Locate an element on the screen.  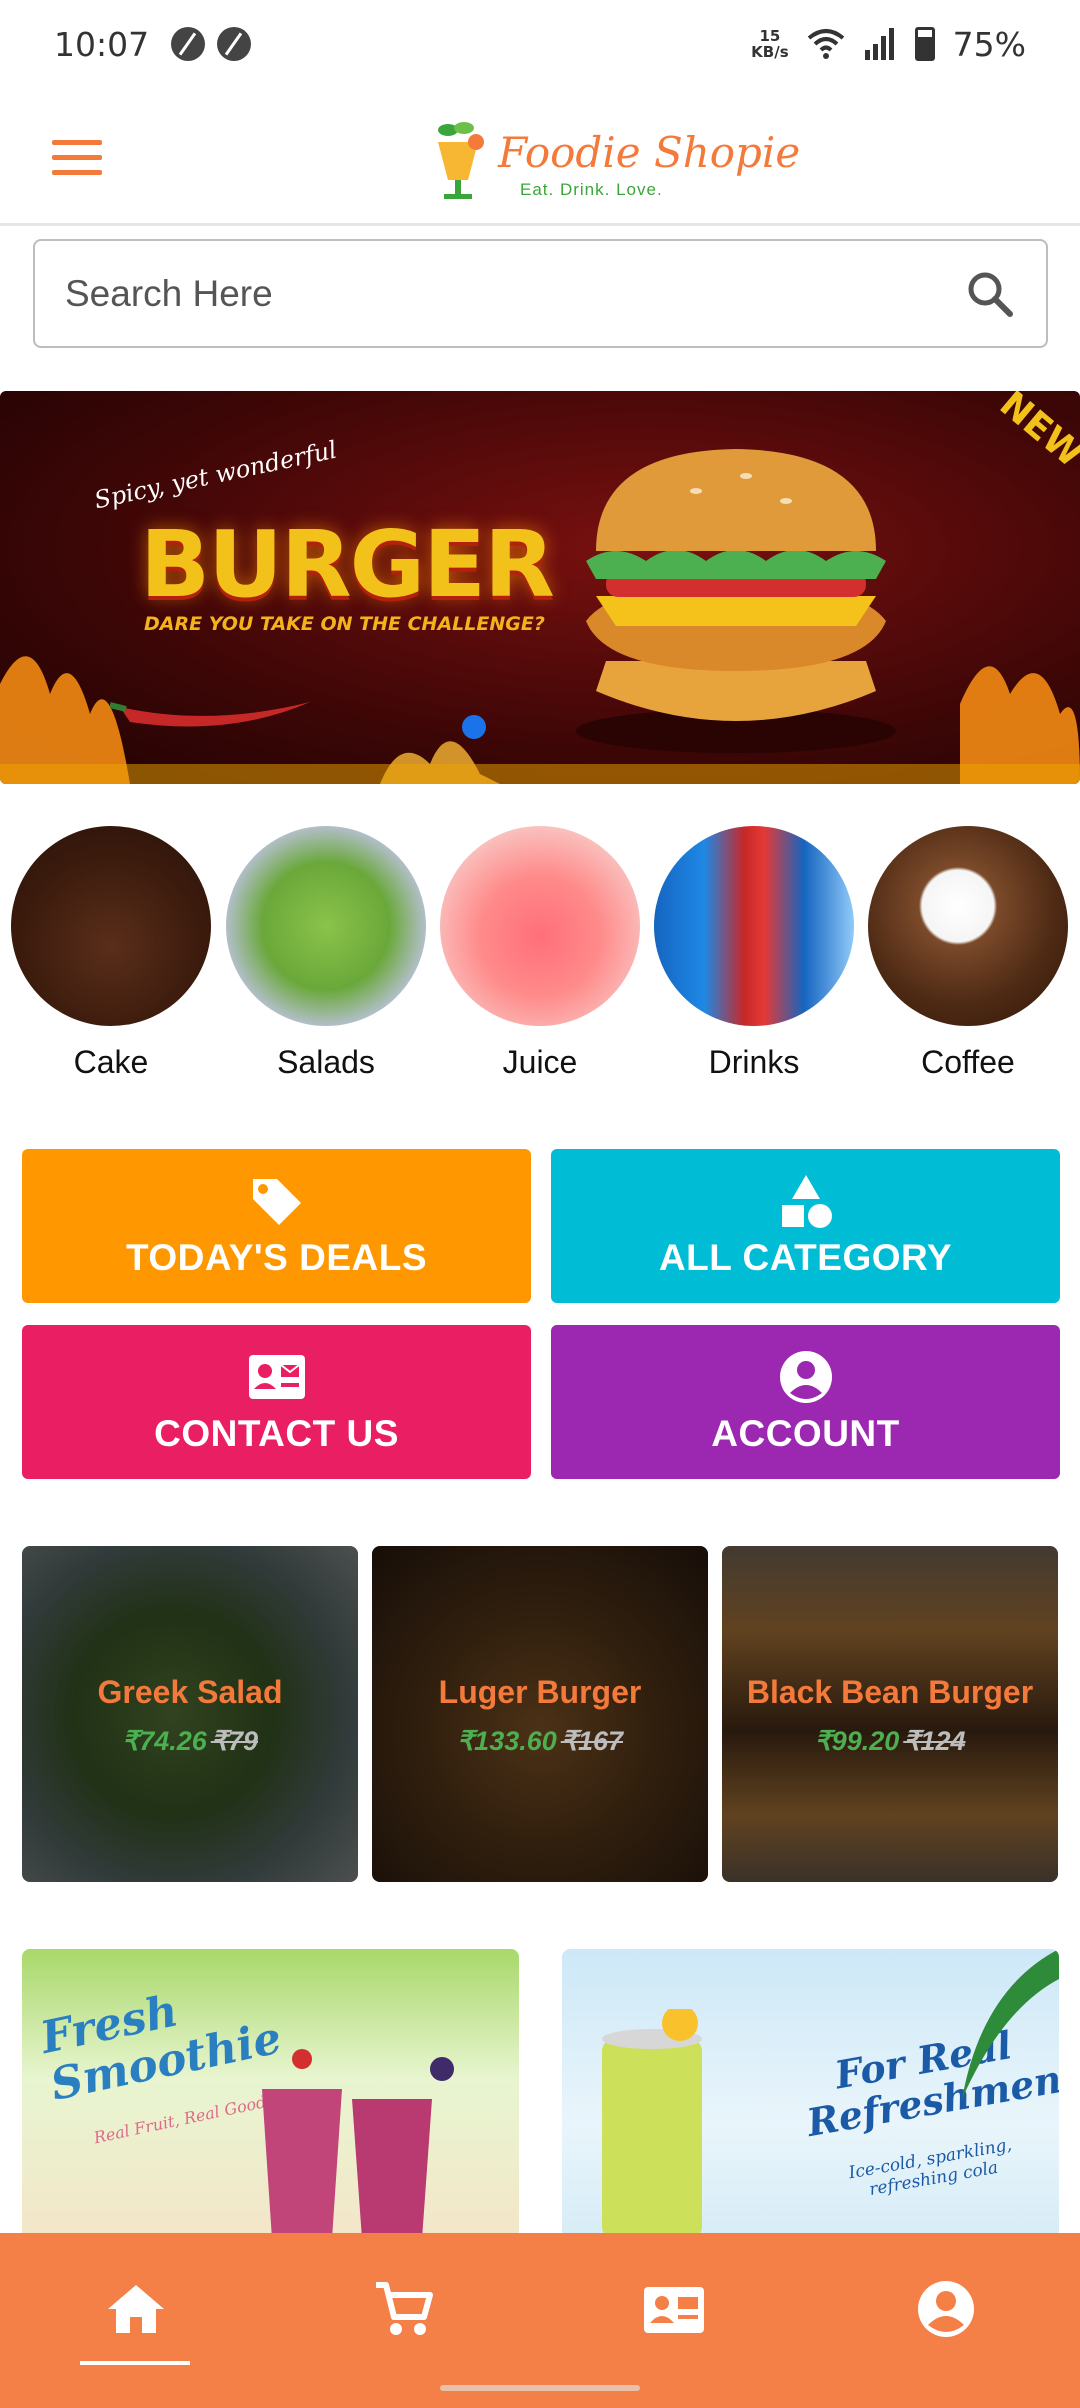
category-label: Cake is located at coordinates (111, 1062).